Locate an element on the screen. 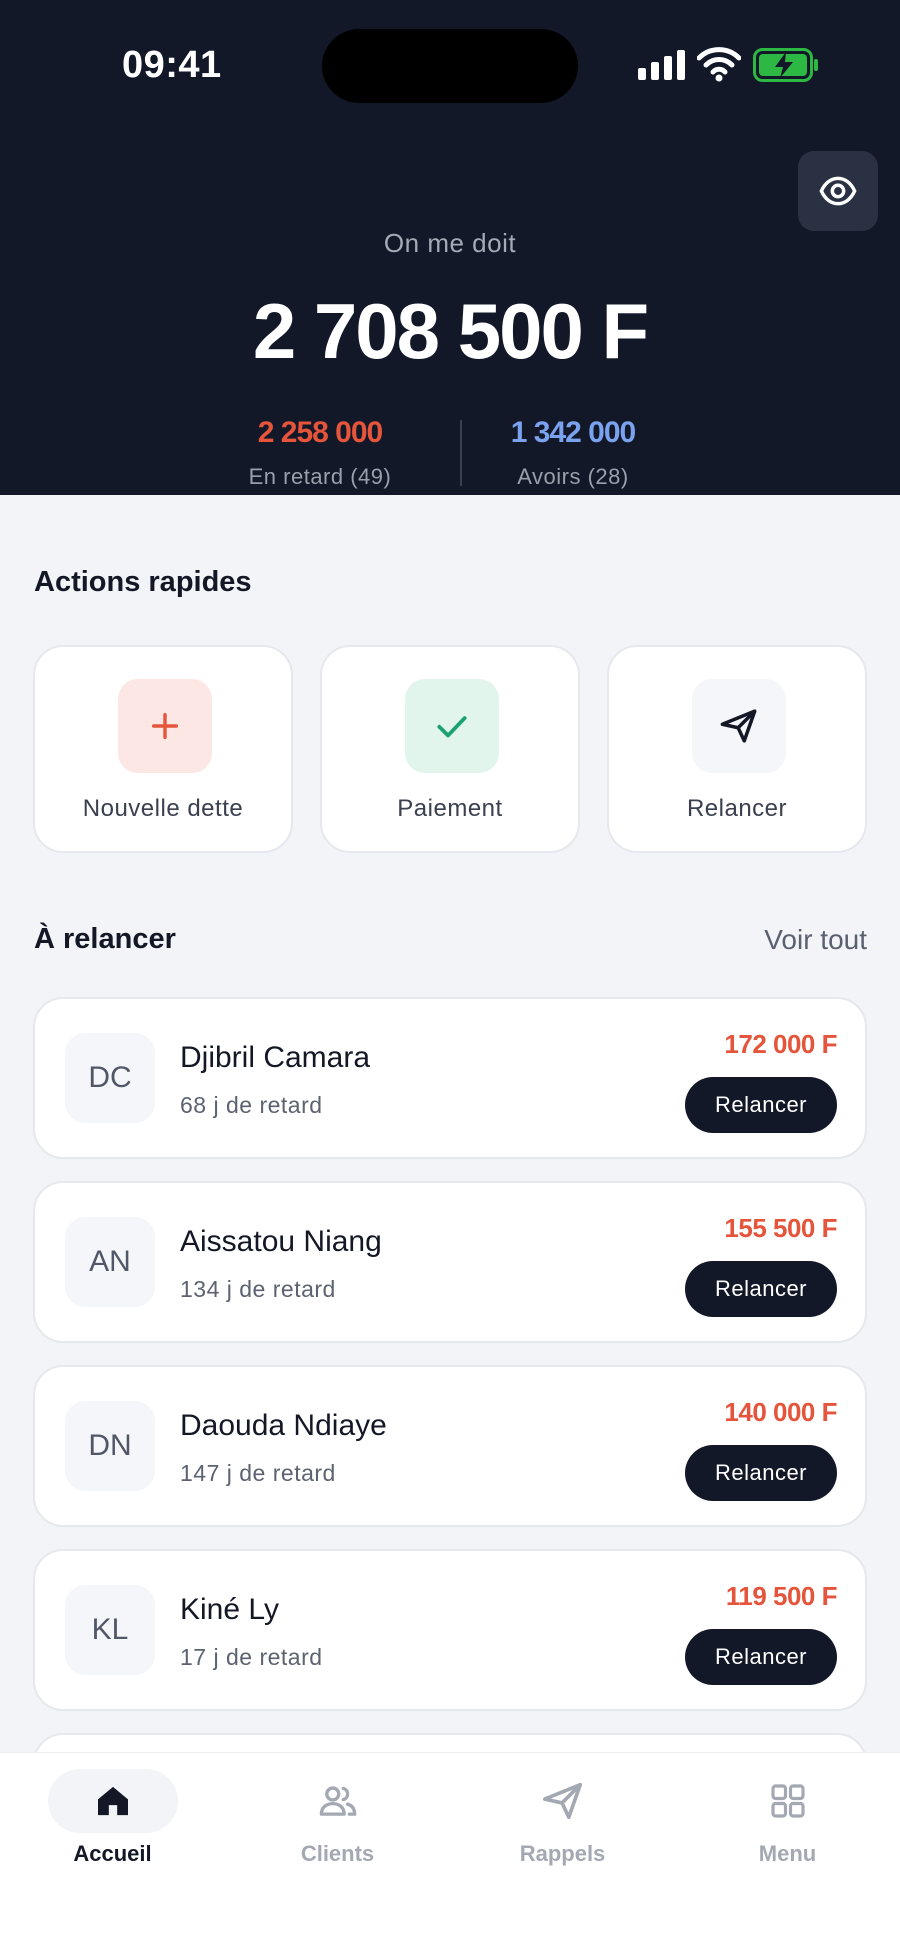 This screenshot has width=900, height=1955. remind-action-button: Relancer is located at coordinates (737, 749).